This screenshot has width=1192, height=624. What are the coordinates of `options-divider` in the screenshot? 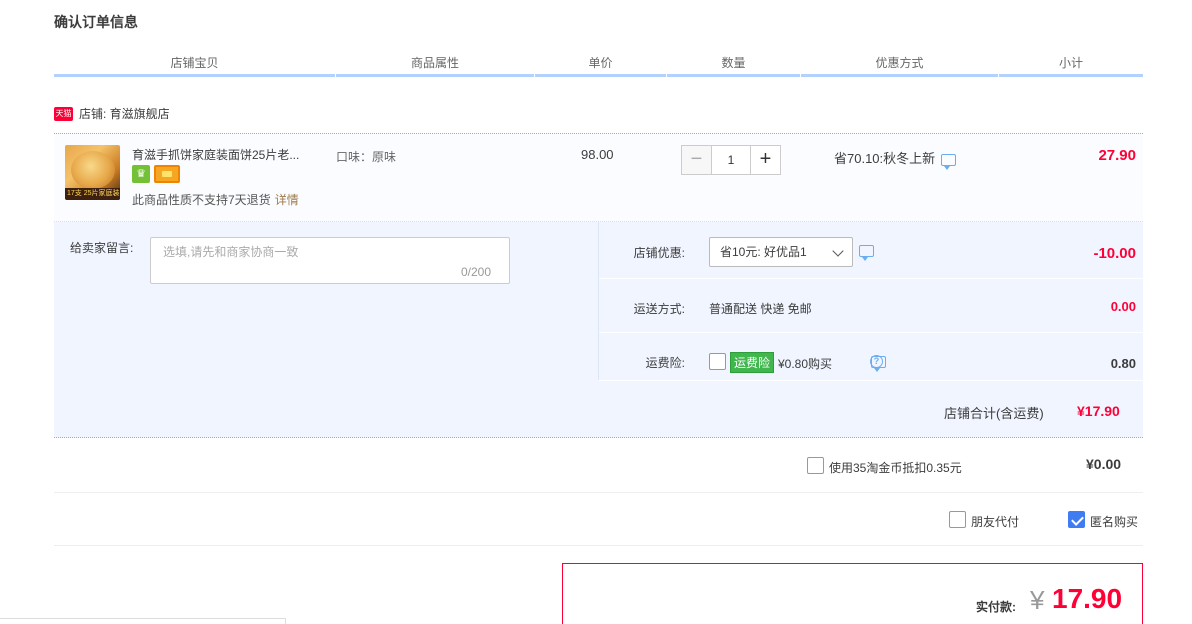 It's located at (598, 301).